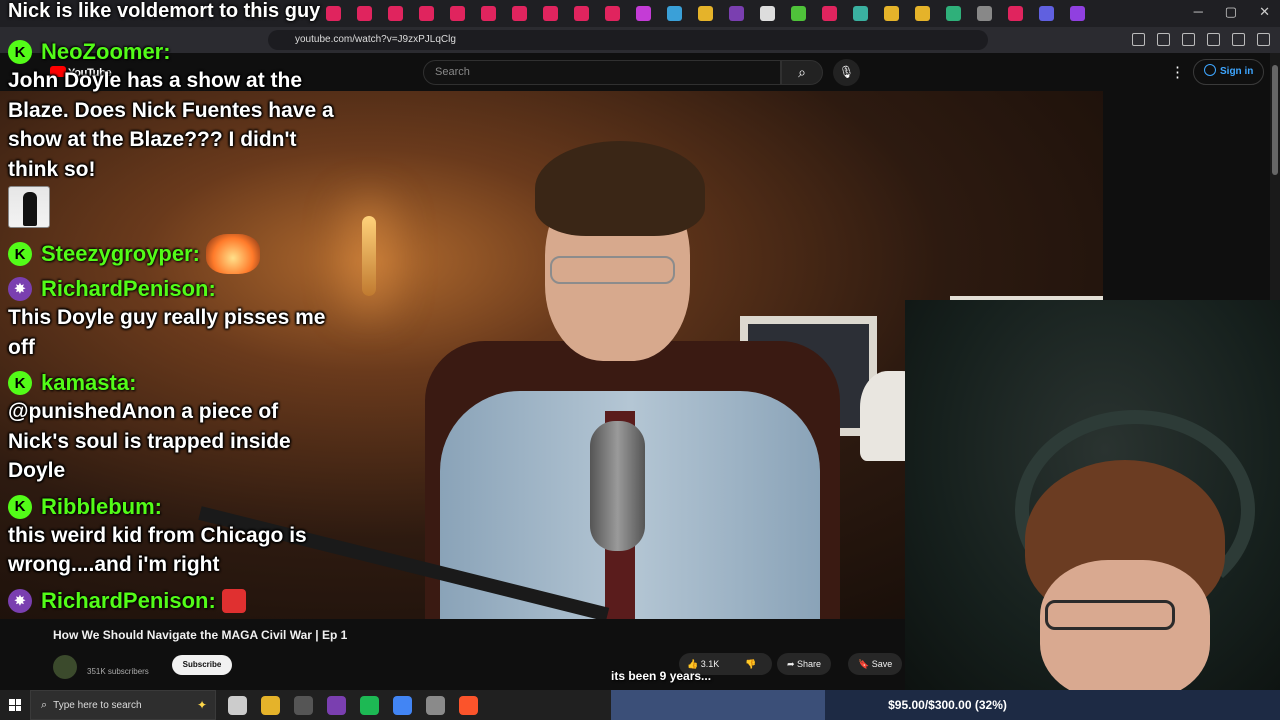 This screenshot has height=720, width=1280. What do you see at coordinates (435, 705) in the screenshot?
I see `app-icon` at bounding box center [435, 705].